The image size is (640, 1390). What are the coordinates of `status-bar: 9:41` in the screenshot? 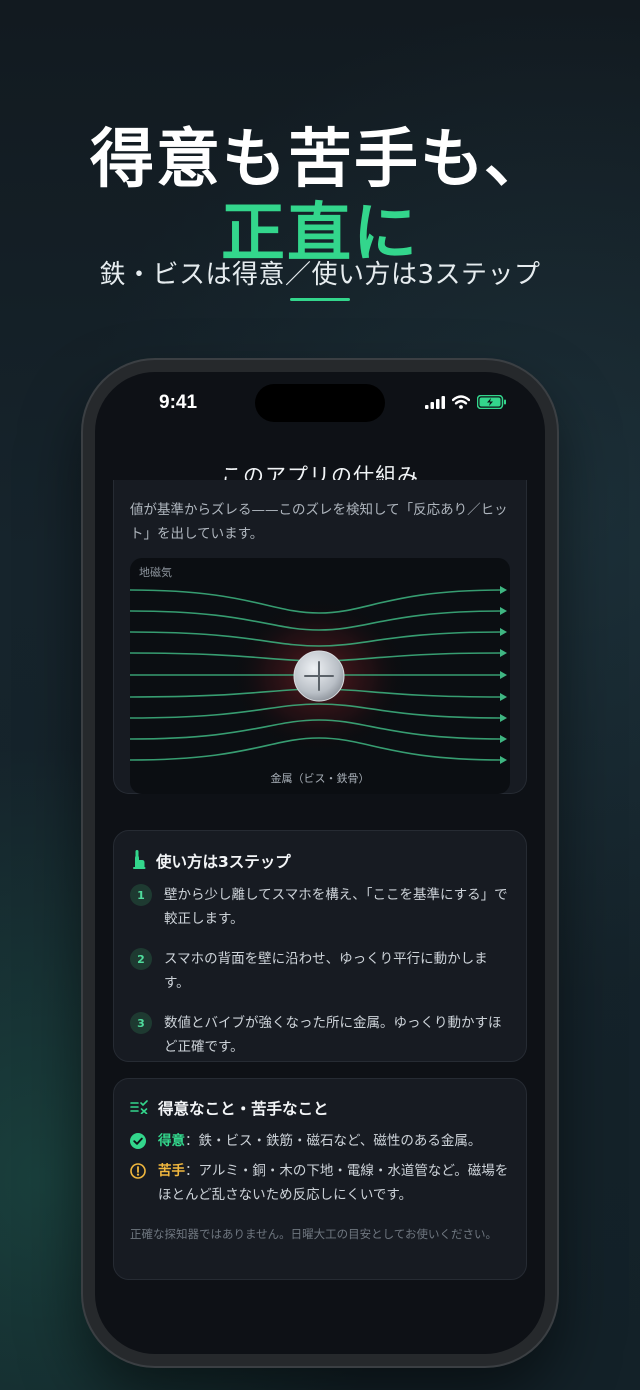 It's located at (320, 402).